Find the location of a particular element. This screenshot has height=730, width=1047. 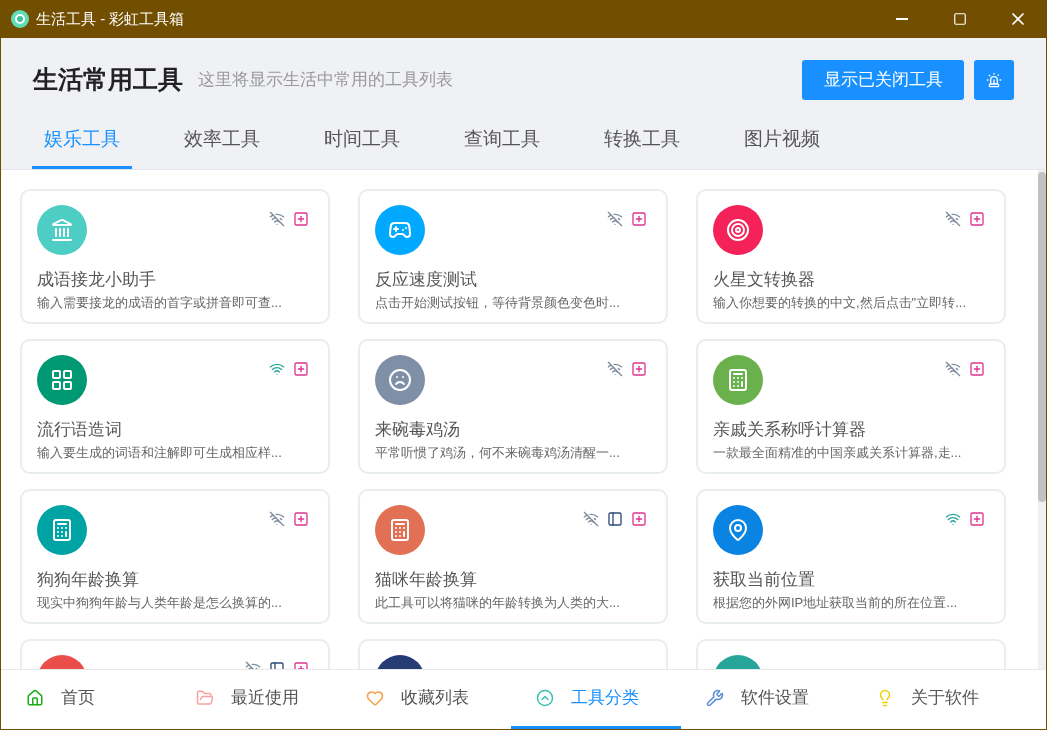

nav-tab: 首页 is located at coordinates (86, 699).